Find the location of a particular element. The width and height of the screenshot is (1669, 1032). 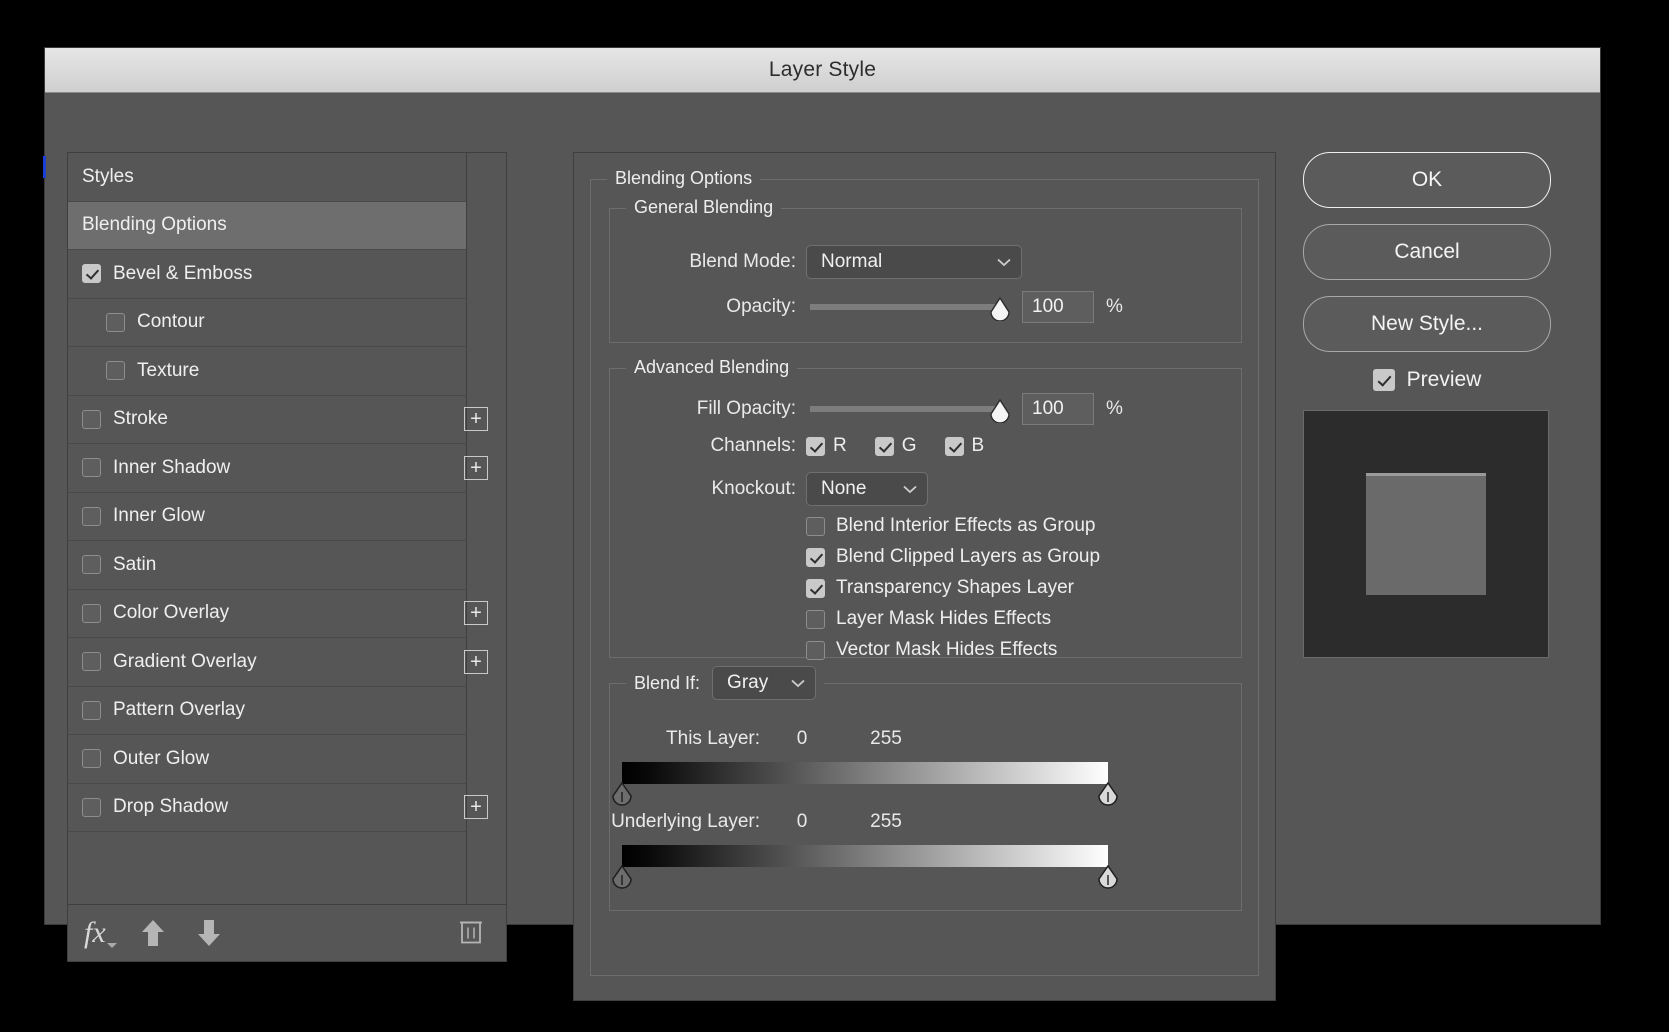

style-list-item: Bevel & Emboss is located at coordinates (267, 274).